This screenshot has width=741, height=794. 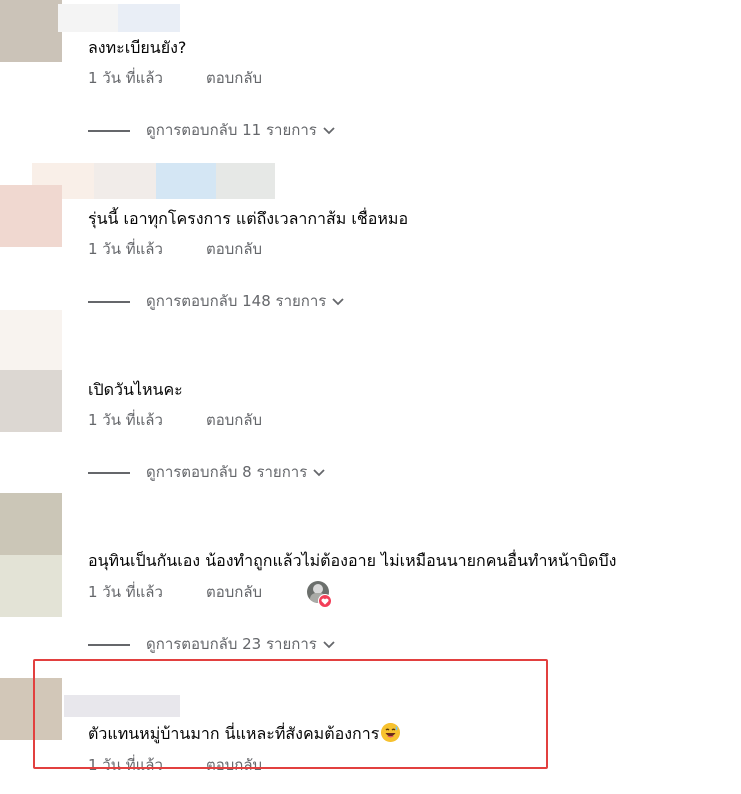 I want to click on comment-text: ลงทะเบียนยัง?, so click(x=137, y=47).